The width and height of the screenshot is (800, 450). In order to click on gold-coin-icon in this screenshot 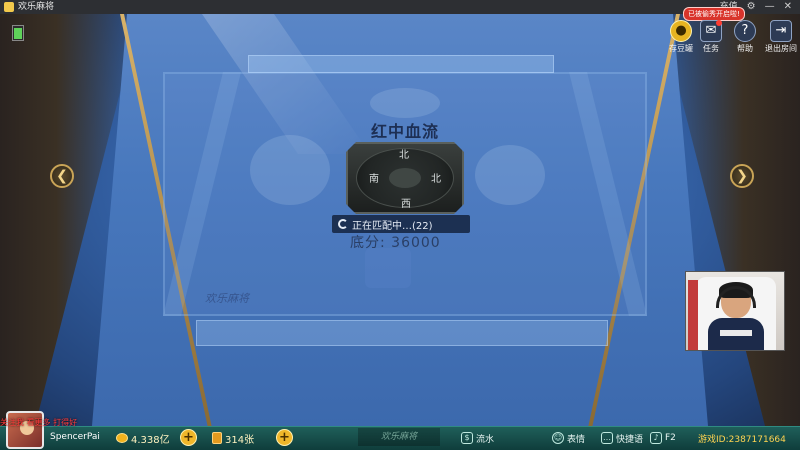, I will do `click(122, 438)`.